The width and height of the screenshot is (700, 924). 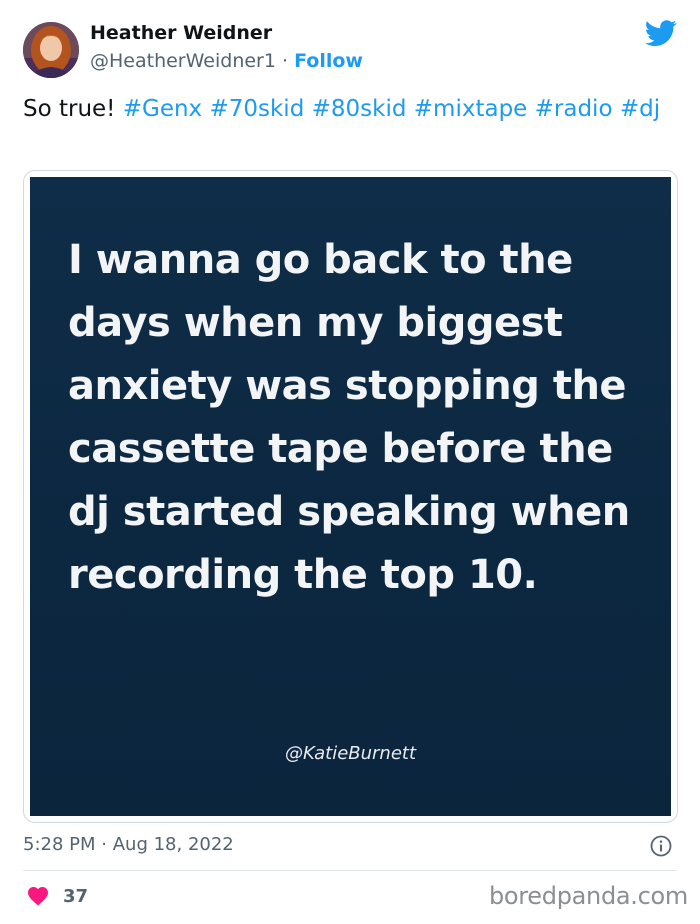 What do you see at coordinates (75, 896) in the screenshot?
I see `like-count: 37` at bounding box center [75, 896].